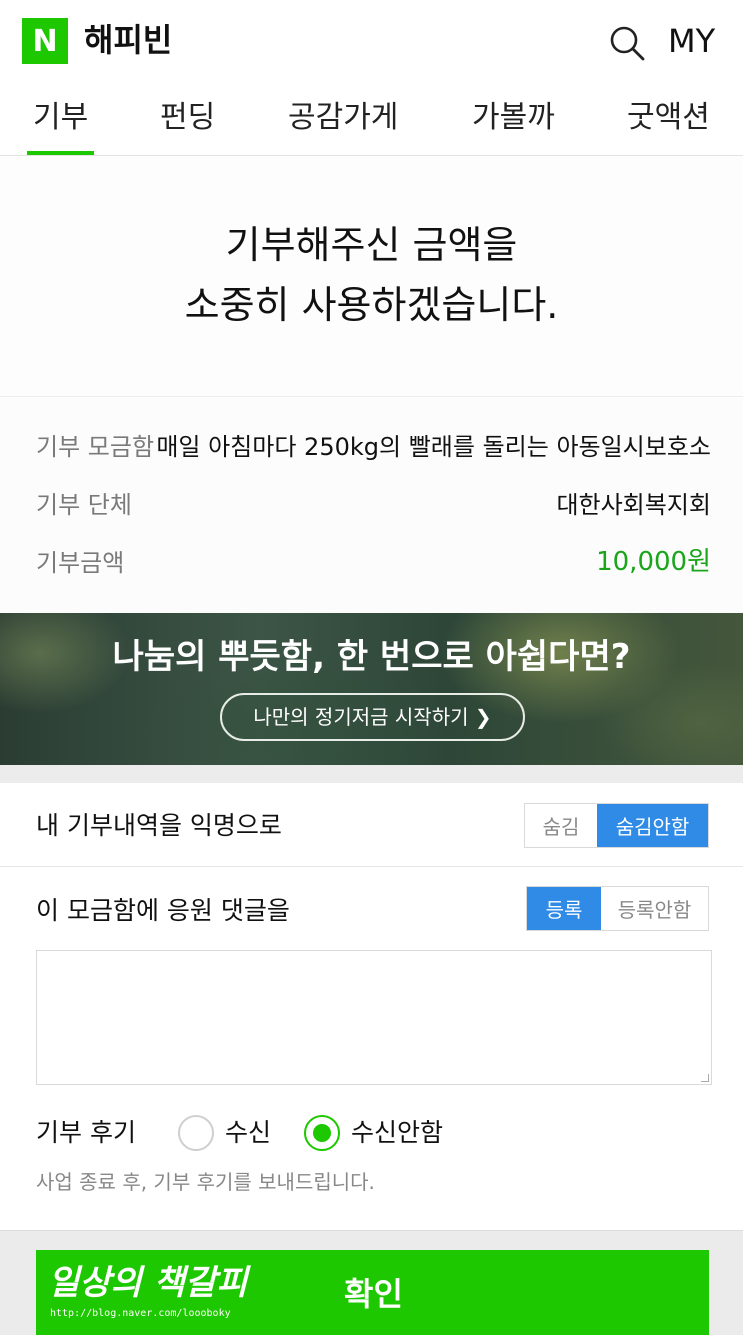 The width and height of the screenshot is (743, 1335). I want to click on receive-radio, so click(196, 1133).